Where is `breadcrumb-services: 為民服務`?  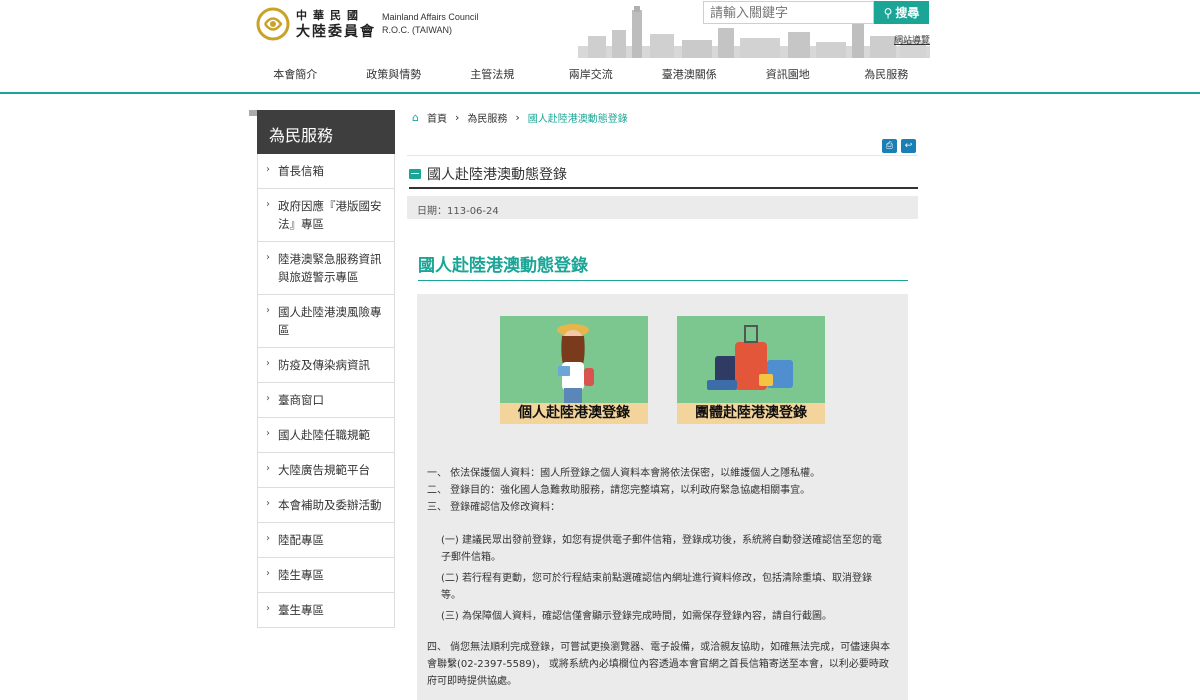 breadcrumb-services: 為民服務 is located at coordinates (487, 117).